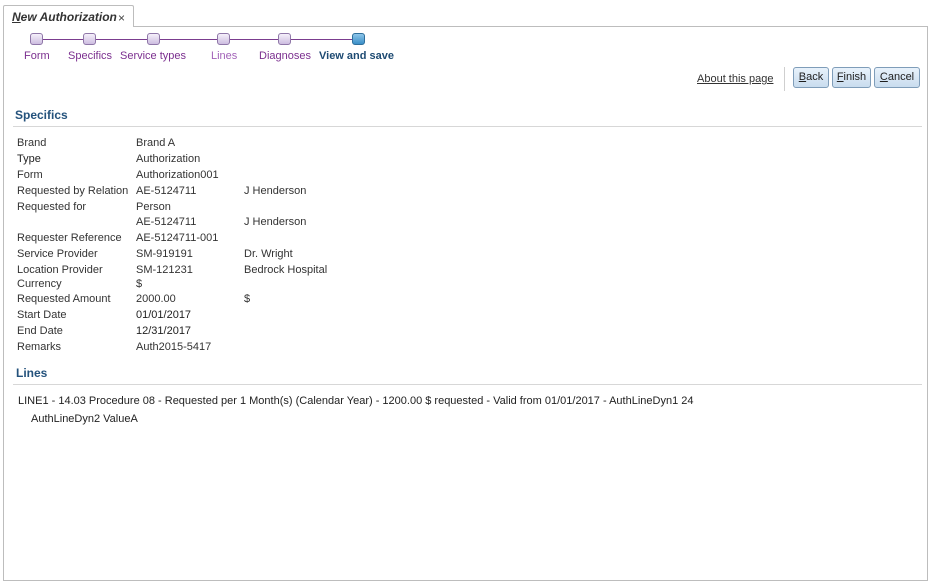  What do you see at coordinates (90, 56) in the screenshot?
I see `train-label-specifics: Specifics` at bounding box center [90, 56].